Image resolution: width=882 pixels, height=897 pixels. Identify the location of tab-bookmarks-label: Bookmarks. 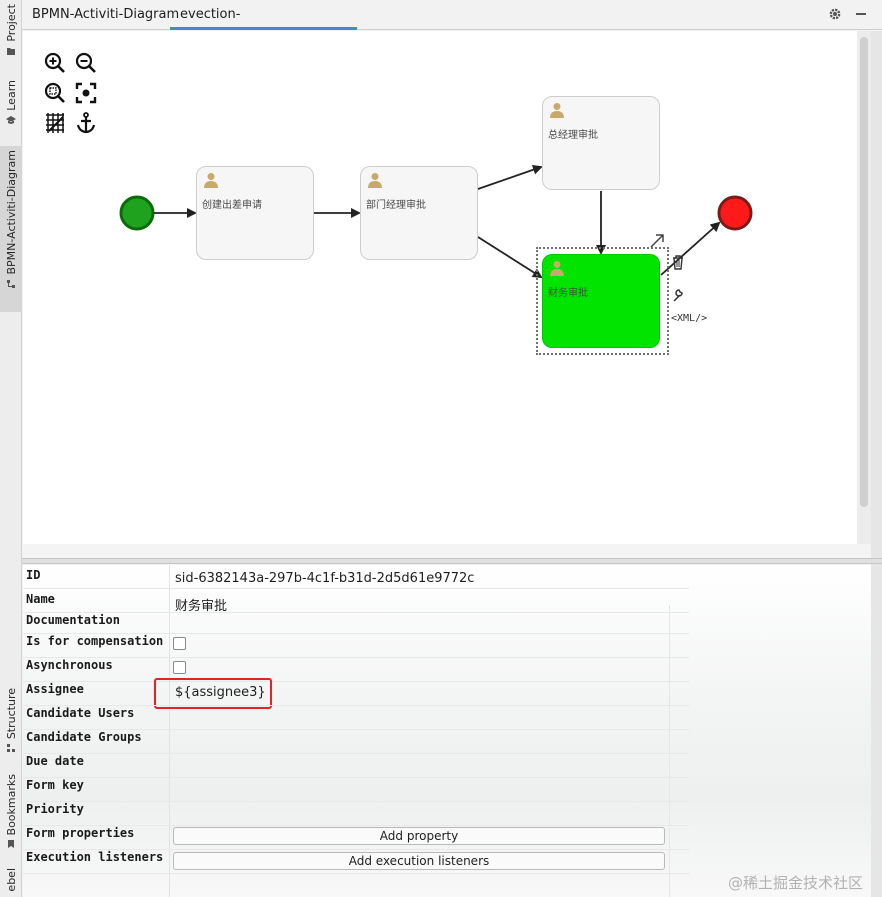
(11, 805).